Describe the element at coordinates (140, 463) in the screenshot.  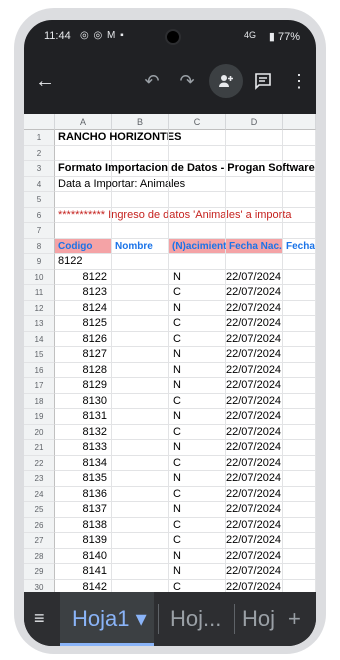
I see `cell-b22` at that location.